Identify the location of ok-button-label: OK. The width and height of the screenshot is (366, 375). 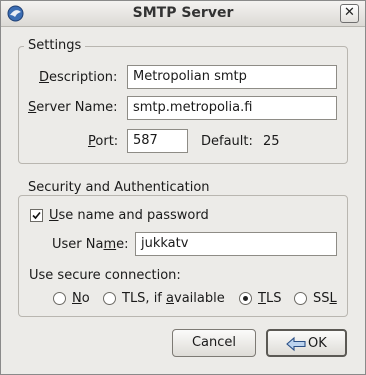
(317, 343).